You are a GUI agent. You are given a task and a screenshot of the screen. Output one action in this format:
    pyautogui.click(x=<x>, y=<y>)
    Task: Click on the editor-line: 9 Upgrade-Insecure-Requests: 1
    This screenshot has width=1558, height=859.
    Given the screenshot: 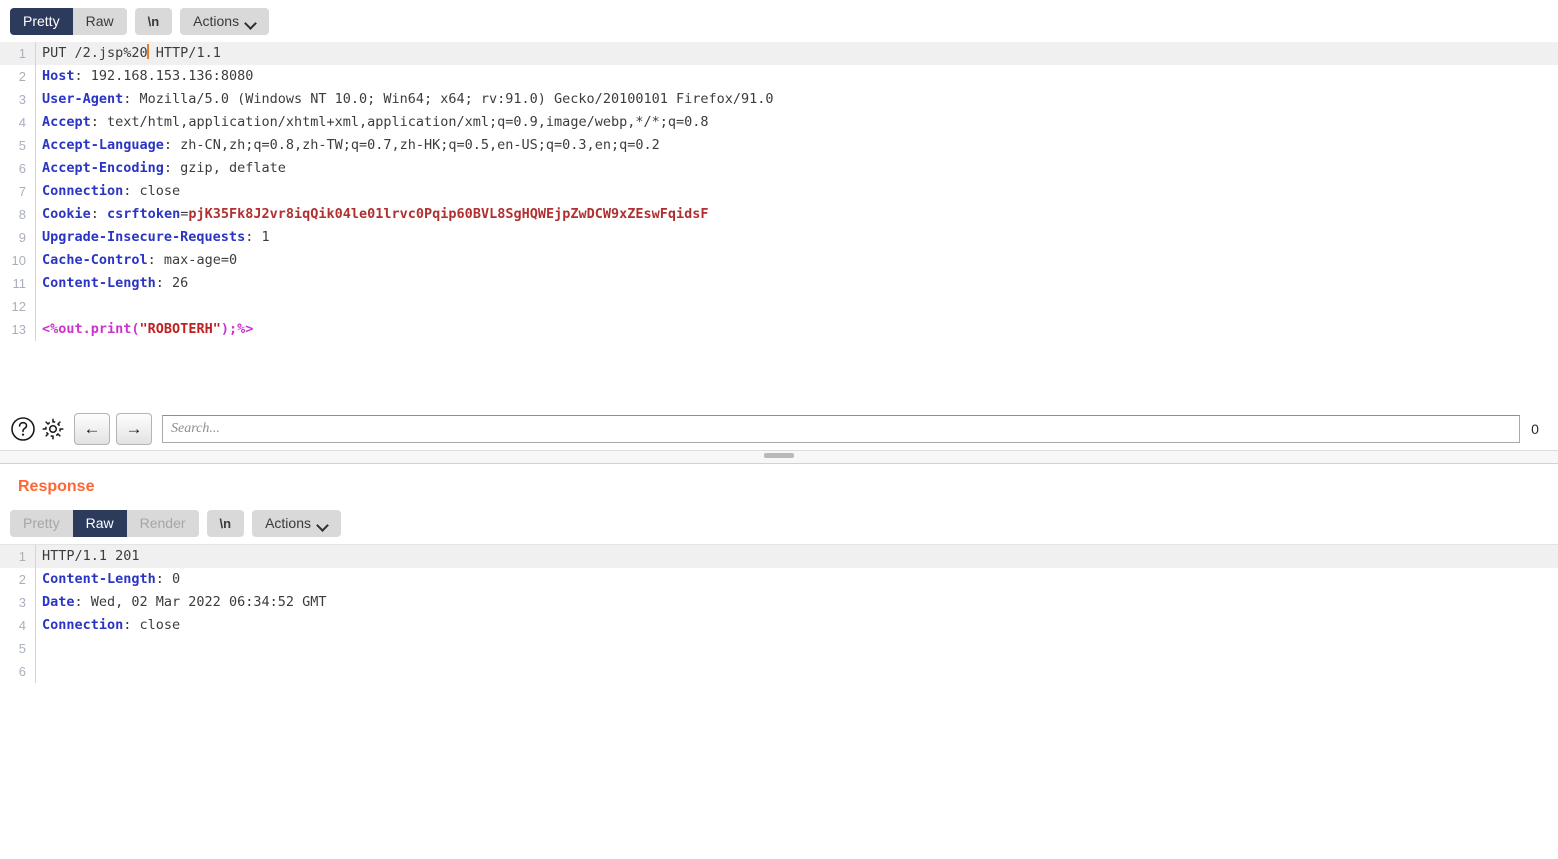 What is the action you would take?
    pyautogui.click(x=779, y=237)
    